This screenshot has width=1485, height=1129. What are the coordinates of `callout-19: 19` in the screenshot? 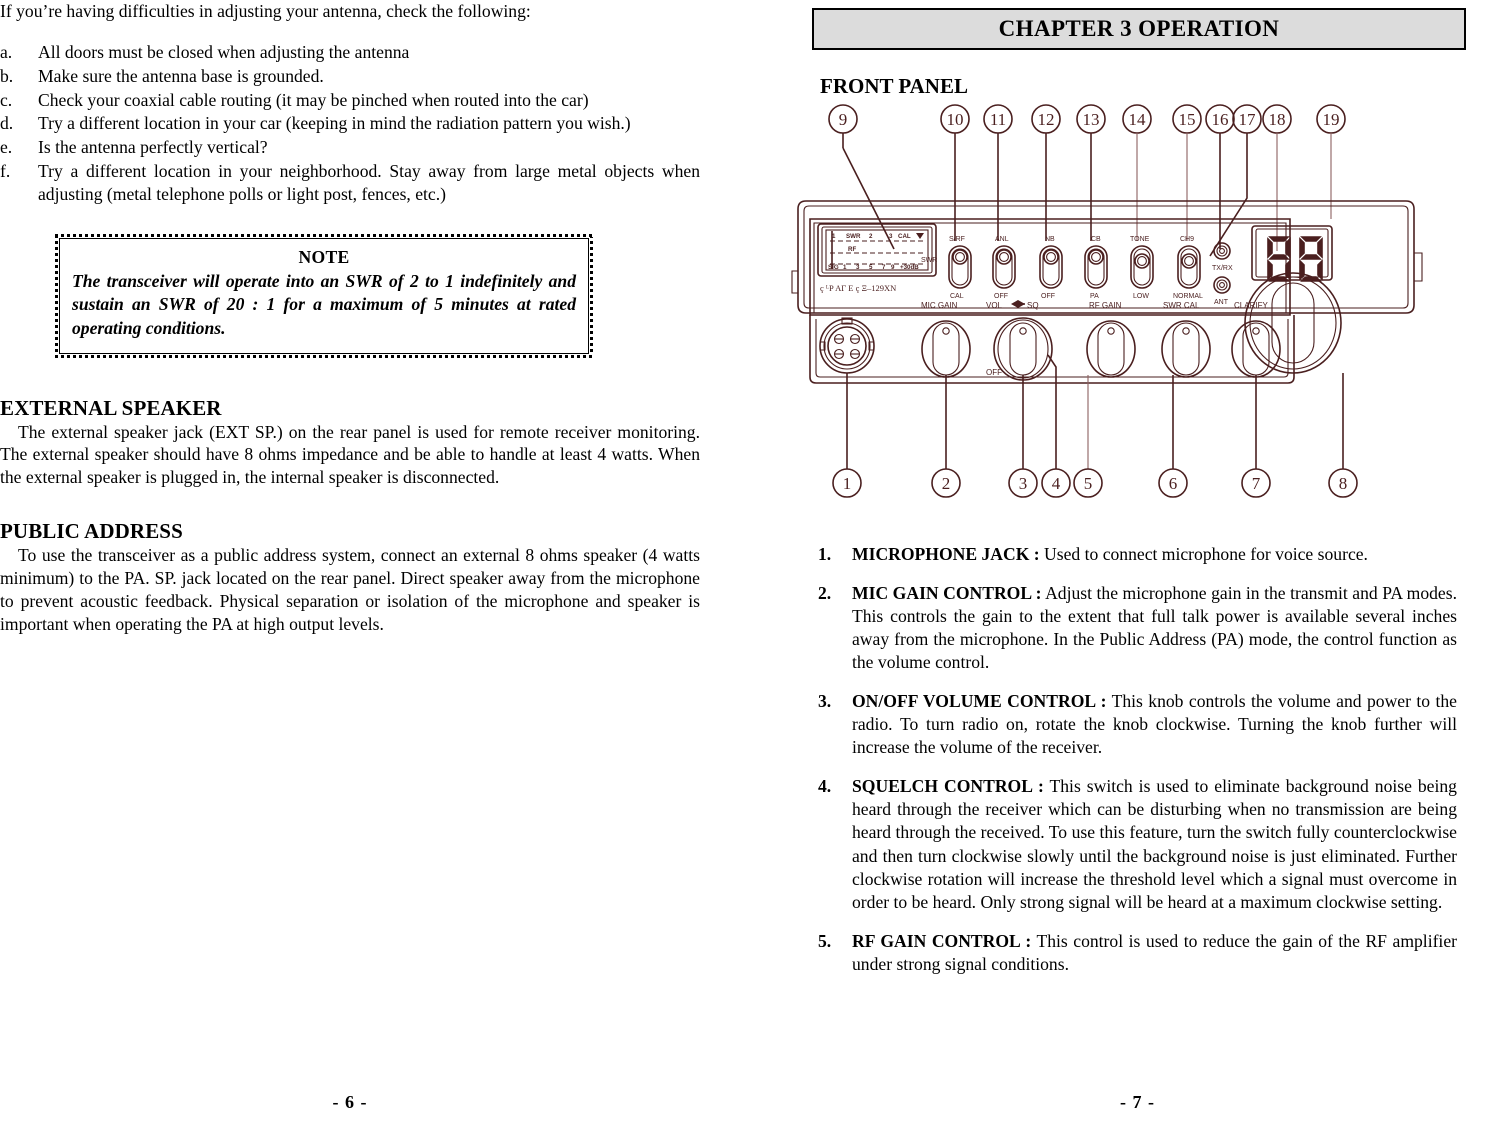 It's located at (1331, 119).